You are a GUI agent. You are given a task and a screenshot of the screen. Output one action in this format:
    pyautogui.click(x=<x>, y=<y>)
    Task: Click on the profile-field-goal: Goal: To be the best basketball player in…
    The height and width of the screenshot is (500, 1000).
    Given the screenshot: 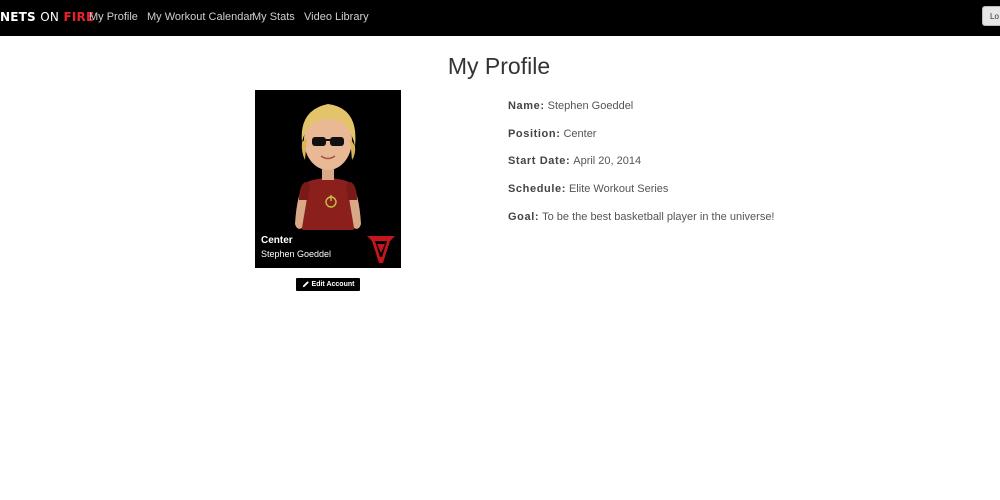 What is the action you would take?
    pyautogui.click(x=641, y=217)
    